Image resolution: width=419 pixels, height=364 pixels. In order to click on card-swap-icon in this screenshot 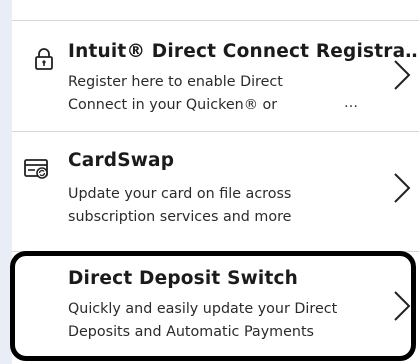, I will do `click(37, 171)`.